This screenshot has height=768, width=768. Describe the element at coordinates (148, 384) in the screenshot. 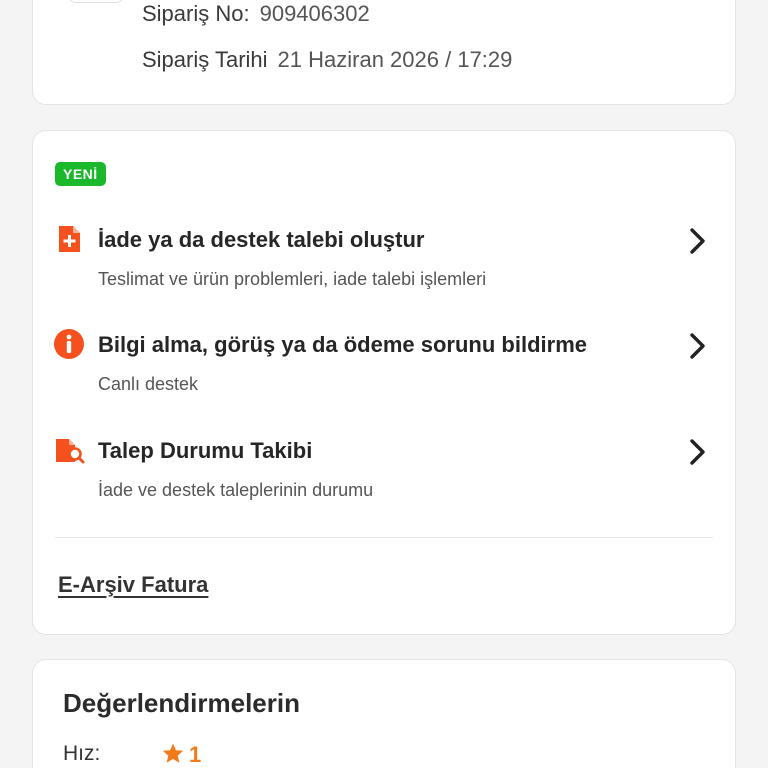

I see `info-feedback-payment-subtitle: Canlı destek` at that location.